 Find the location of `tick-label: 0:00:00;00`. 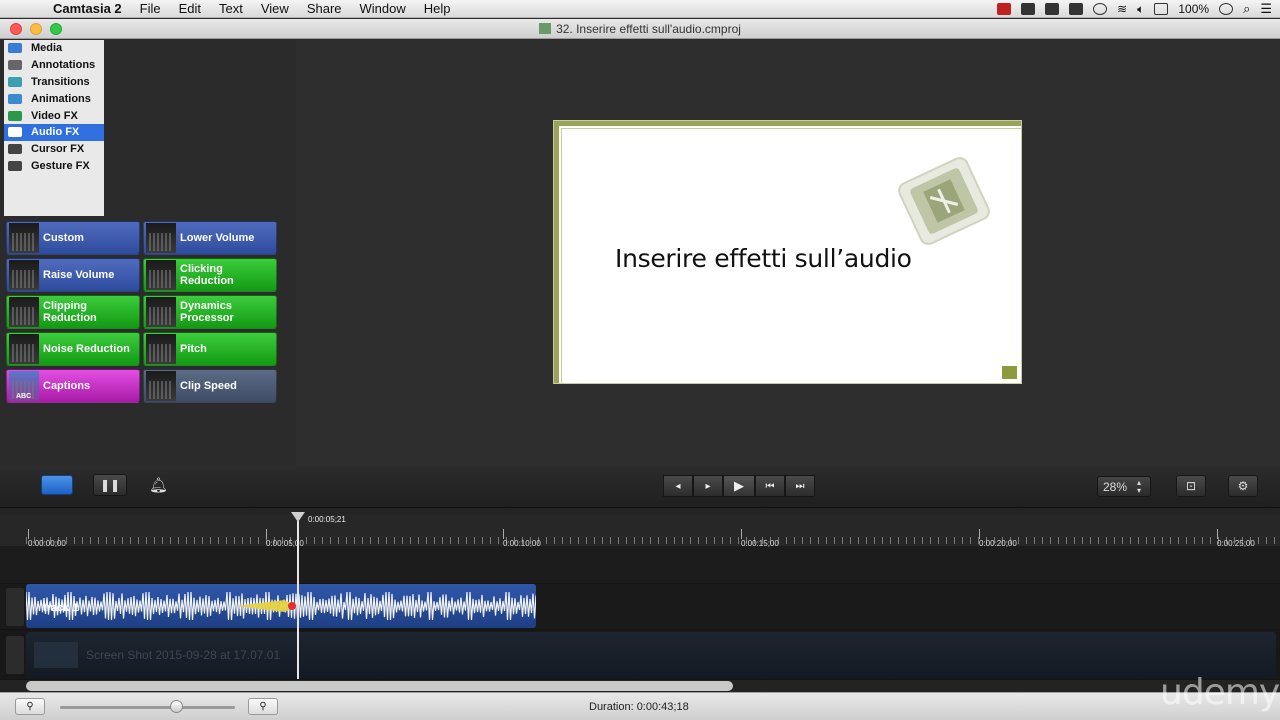

tick-label: 0:00:00;00 is located at coordinates (47, 538).